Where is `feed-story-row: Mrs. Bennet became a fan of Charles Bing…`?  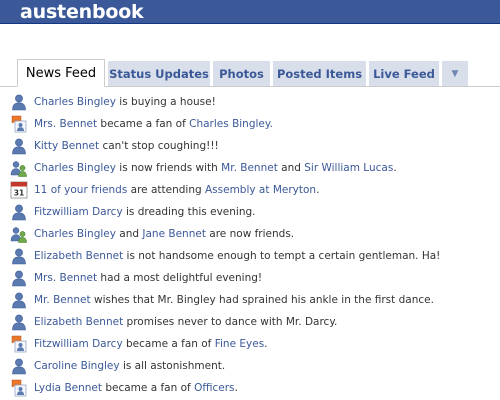 feed-story-row: Mrs. Bennet became a fan of Charles Bing… is located at coordinates (250, 124).